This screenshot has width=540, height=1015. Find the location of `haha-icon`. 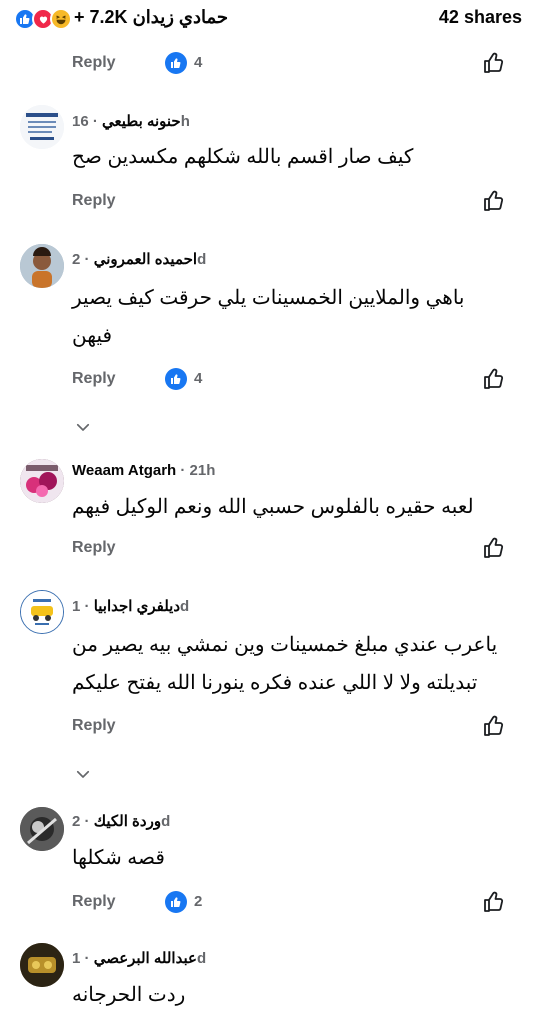

haha-icon is located at coordinates (61, 19).